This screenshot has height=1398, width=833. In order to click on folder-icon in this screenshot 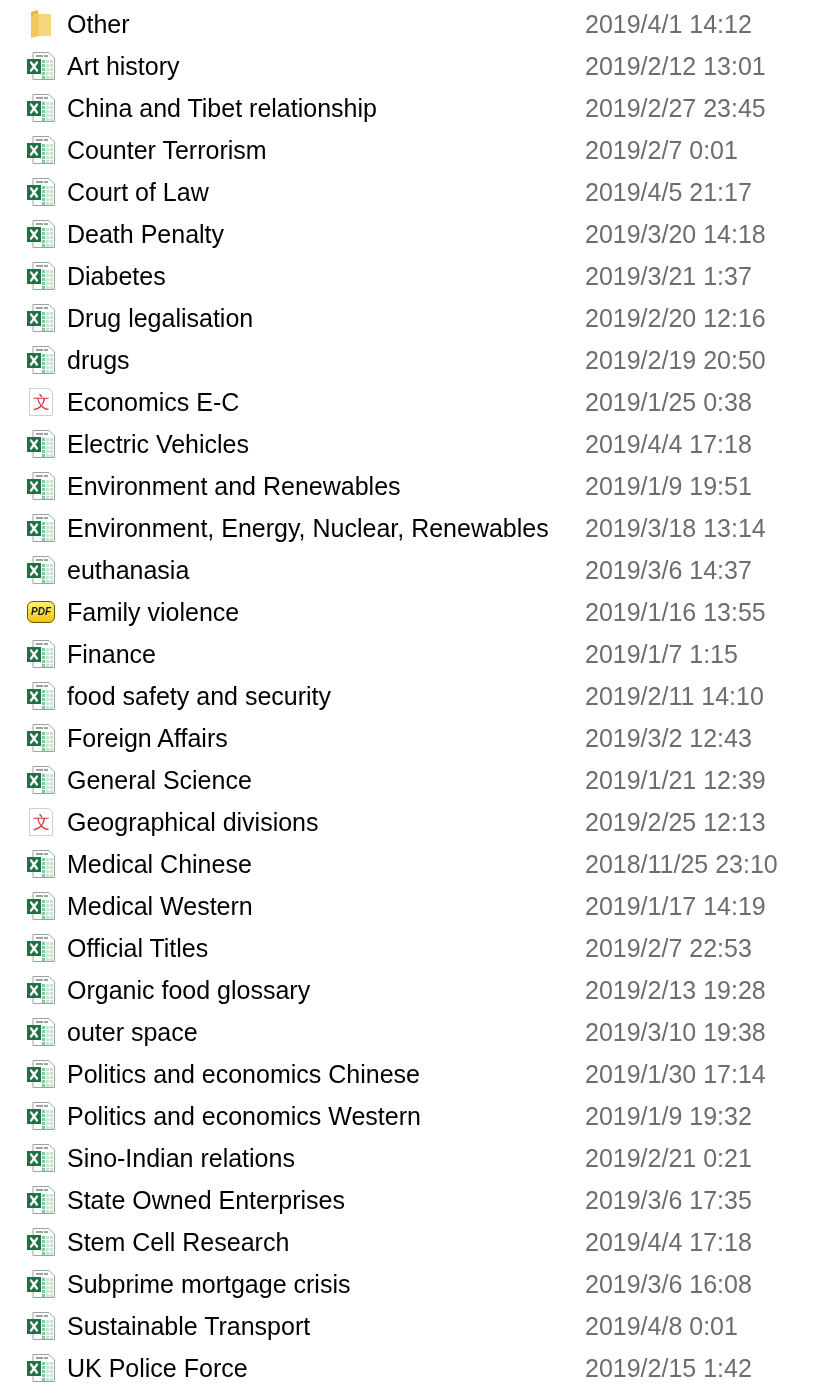, I will do `click(41, 24)`.